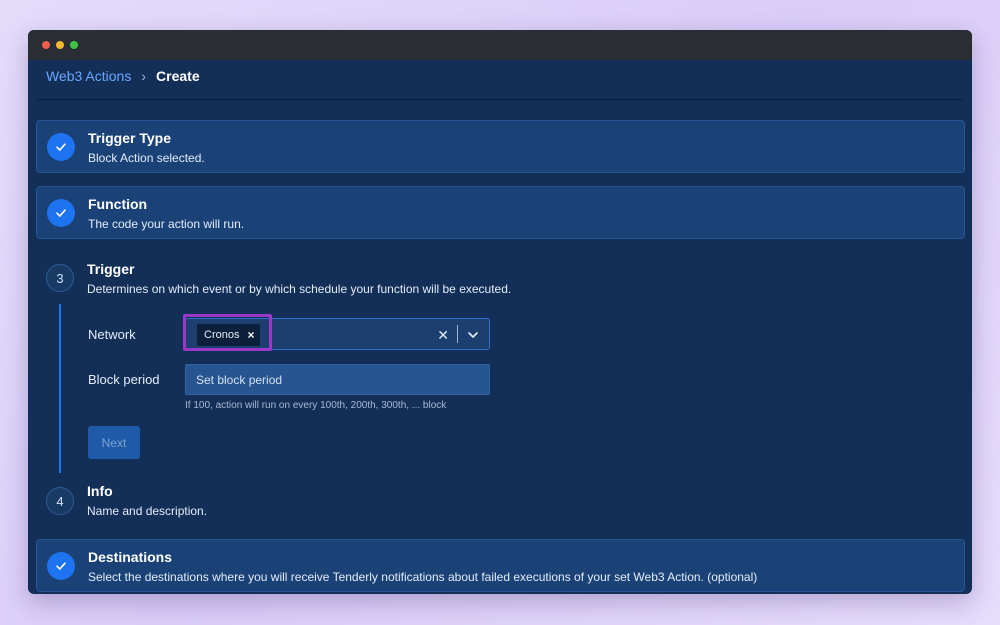 The height and width of the screenshot is (625, 1000). What do you see at coordinates (60, 278) in the screenshot?
I see `step-number-badge: 3` at bounding box center [60, 278].